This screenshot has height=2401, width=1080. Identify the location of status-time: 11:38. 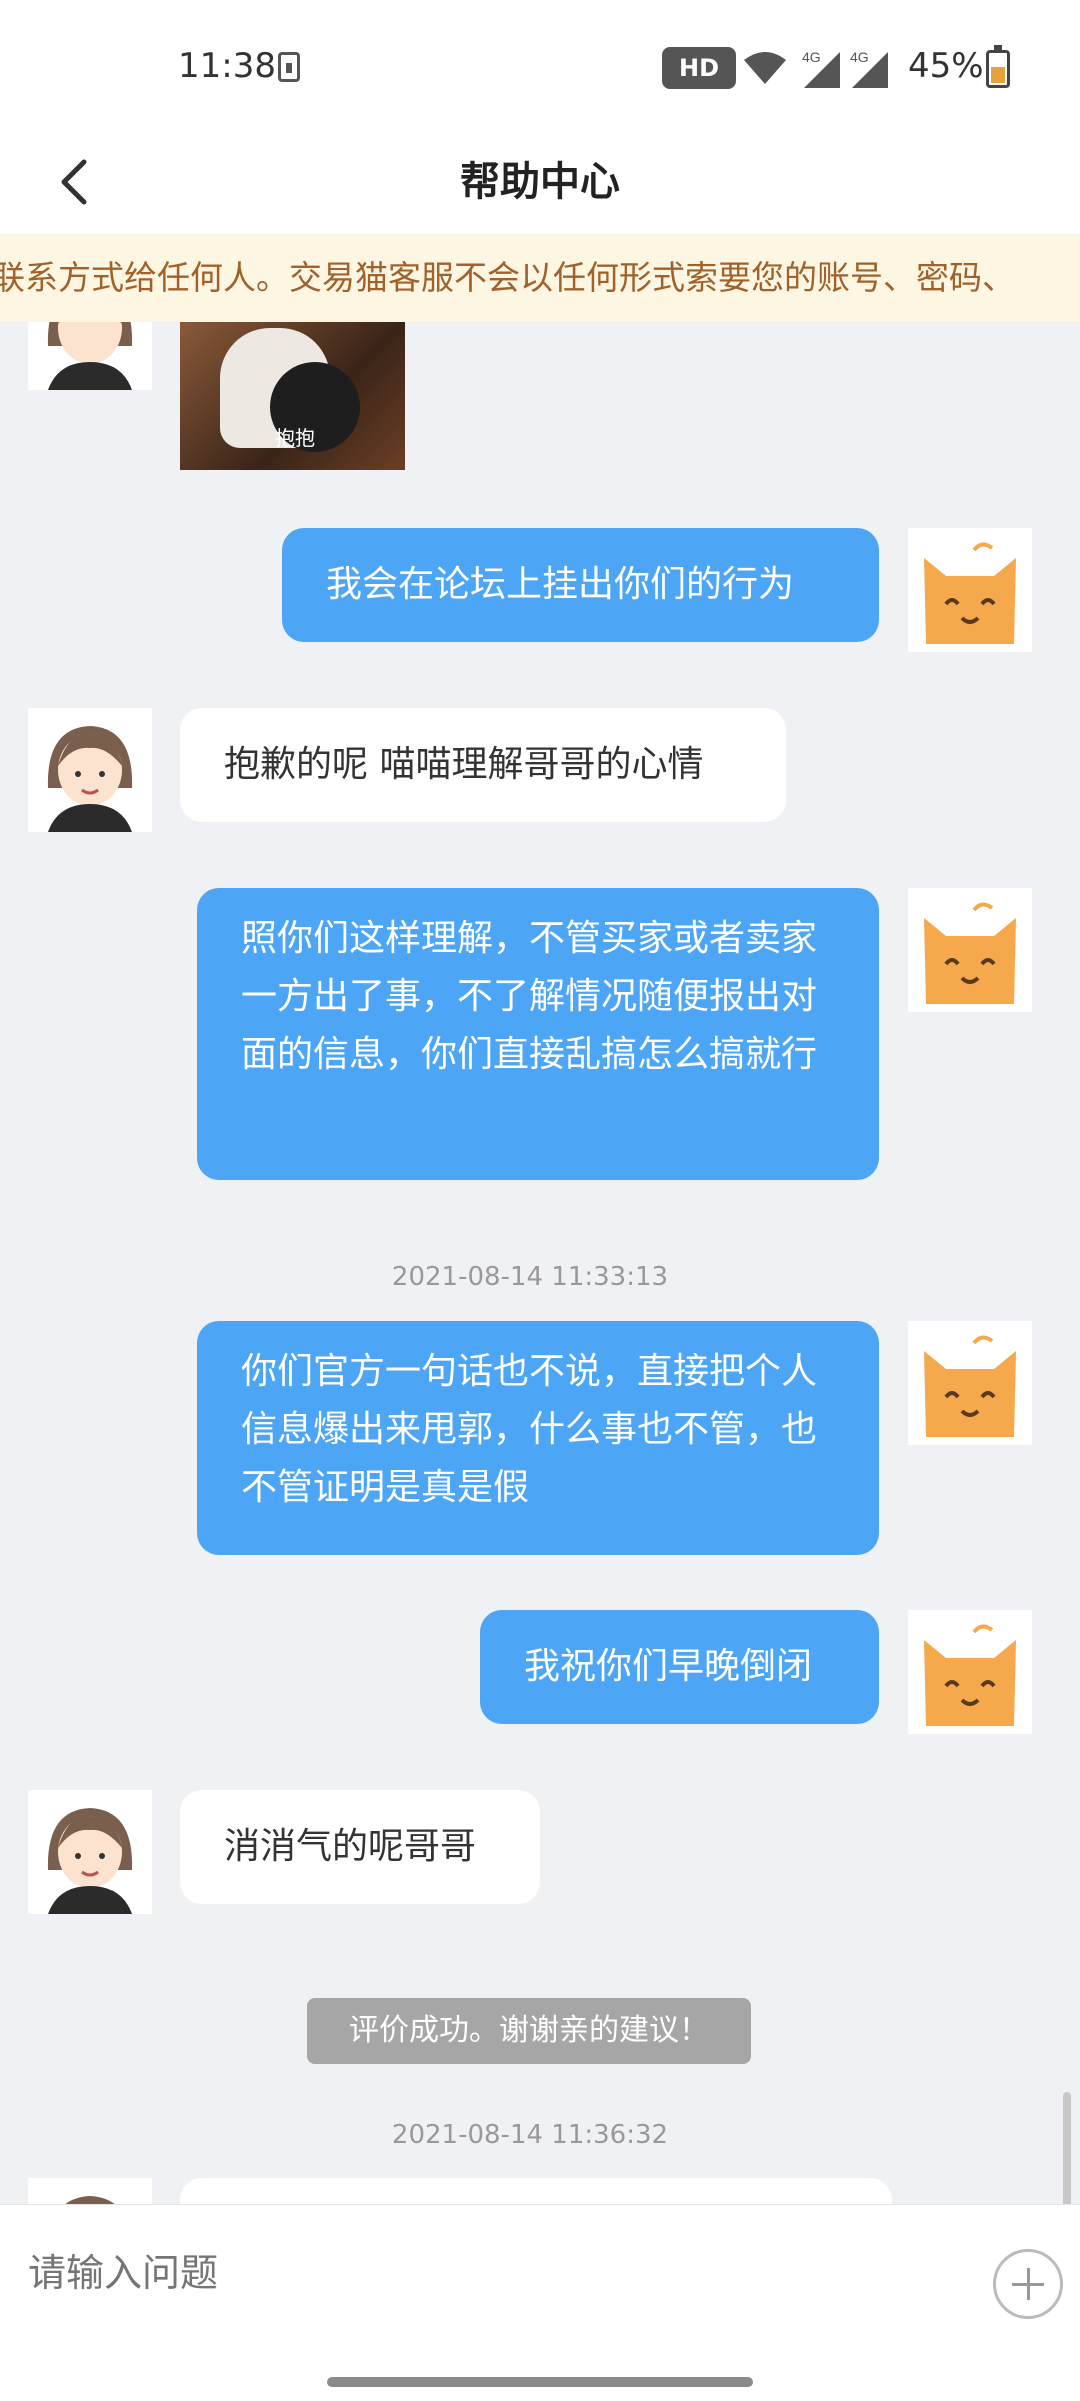
(227, 66).